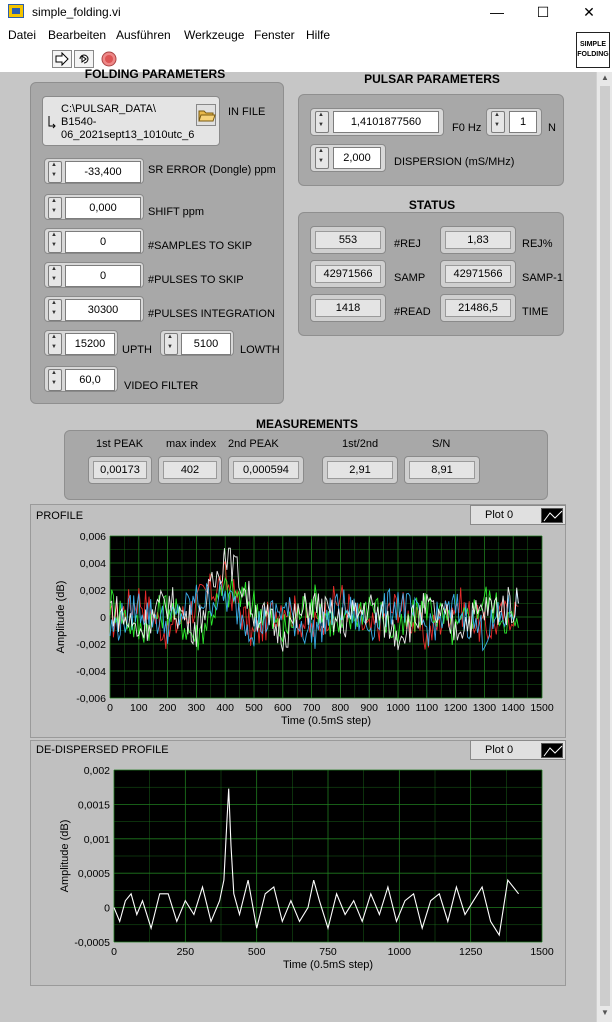  I want to click on x-tick-label: 400, so click(225, 708).